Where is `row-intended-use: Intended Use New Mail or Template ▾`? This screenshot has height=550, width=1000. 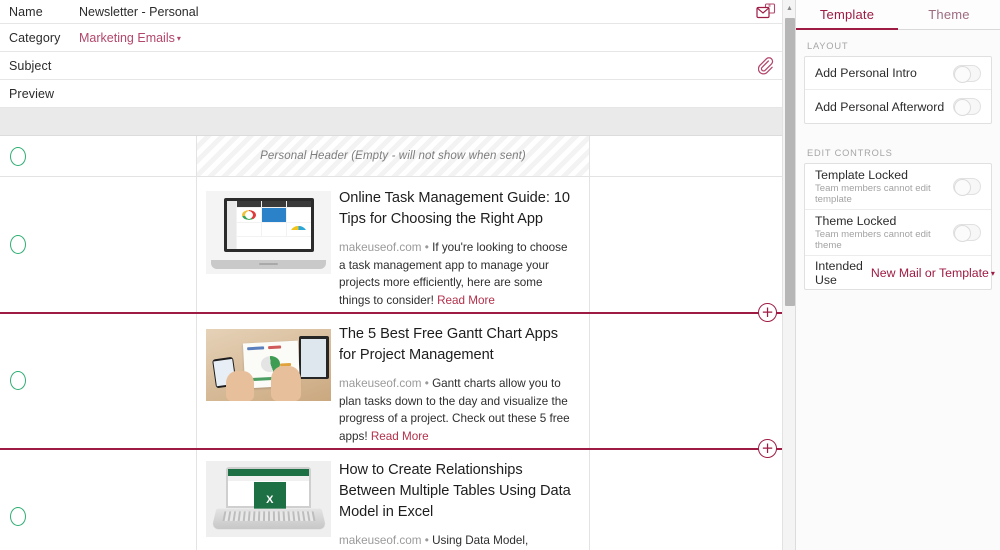
row-intended-use: Intended Use New Mail or Template ▾ is located at coordinates (900, 272).